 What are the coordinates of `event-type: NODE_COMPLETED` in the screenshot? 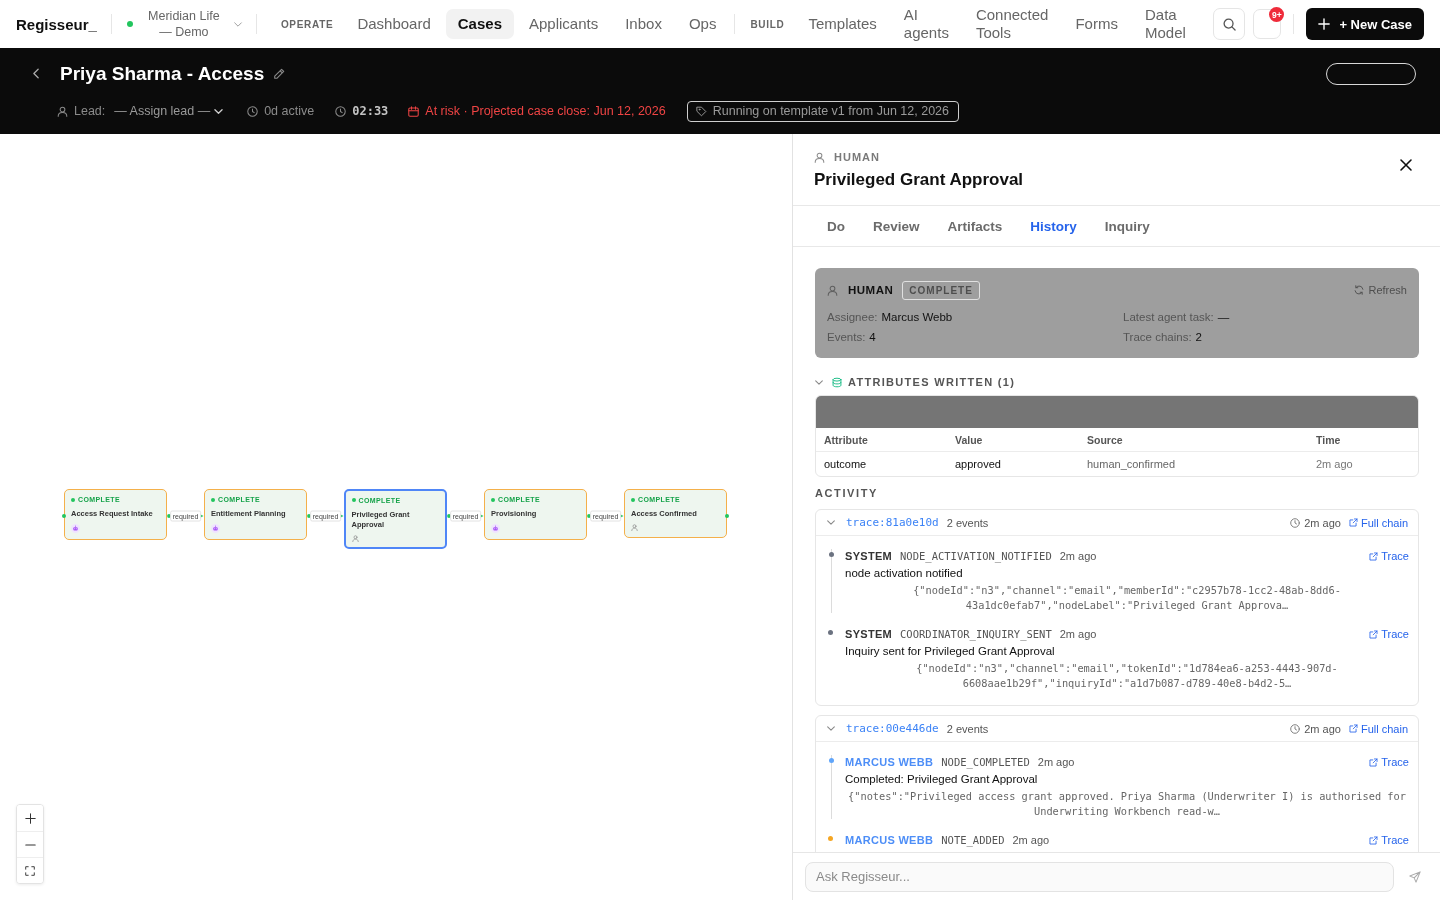 It's located at (985, 762).